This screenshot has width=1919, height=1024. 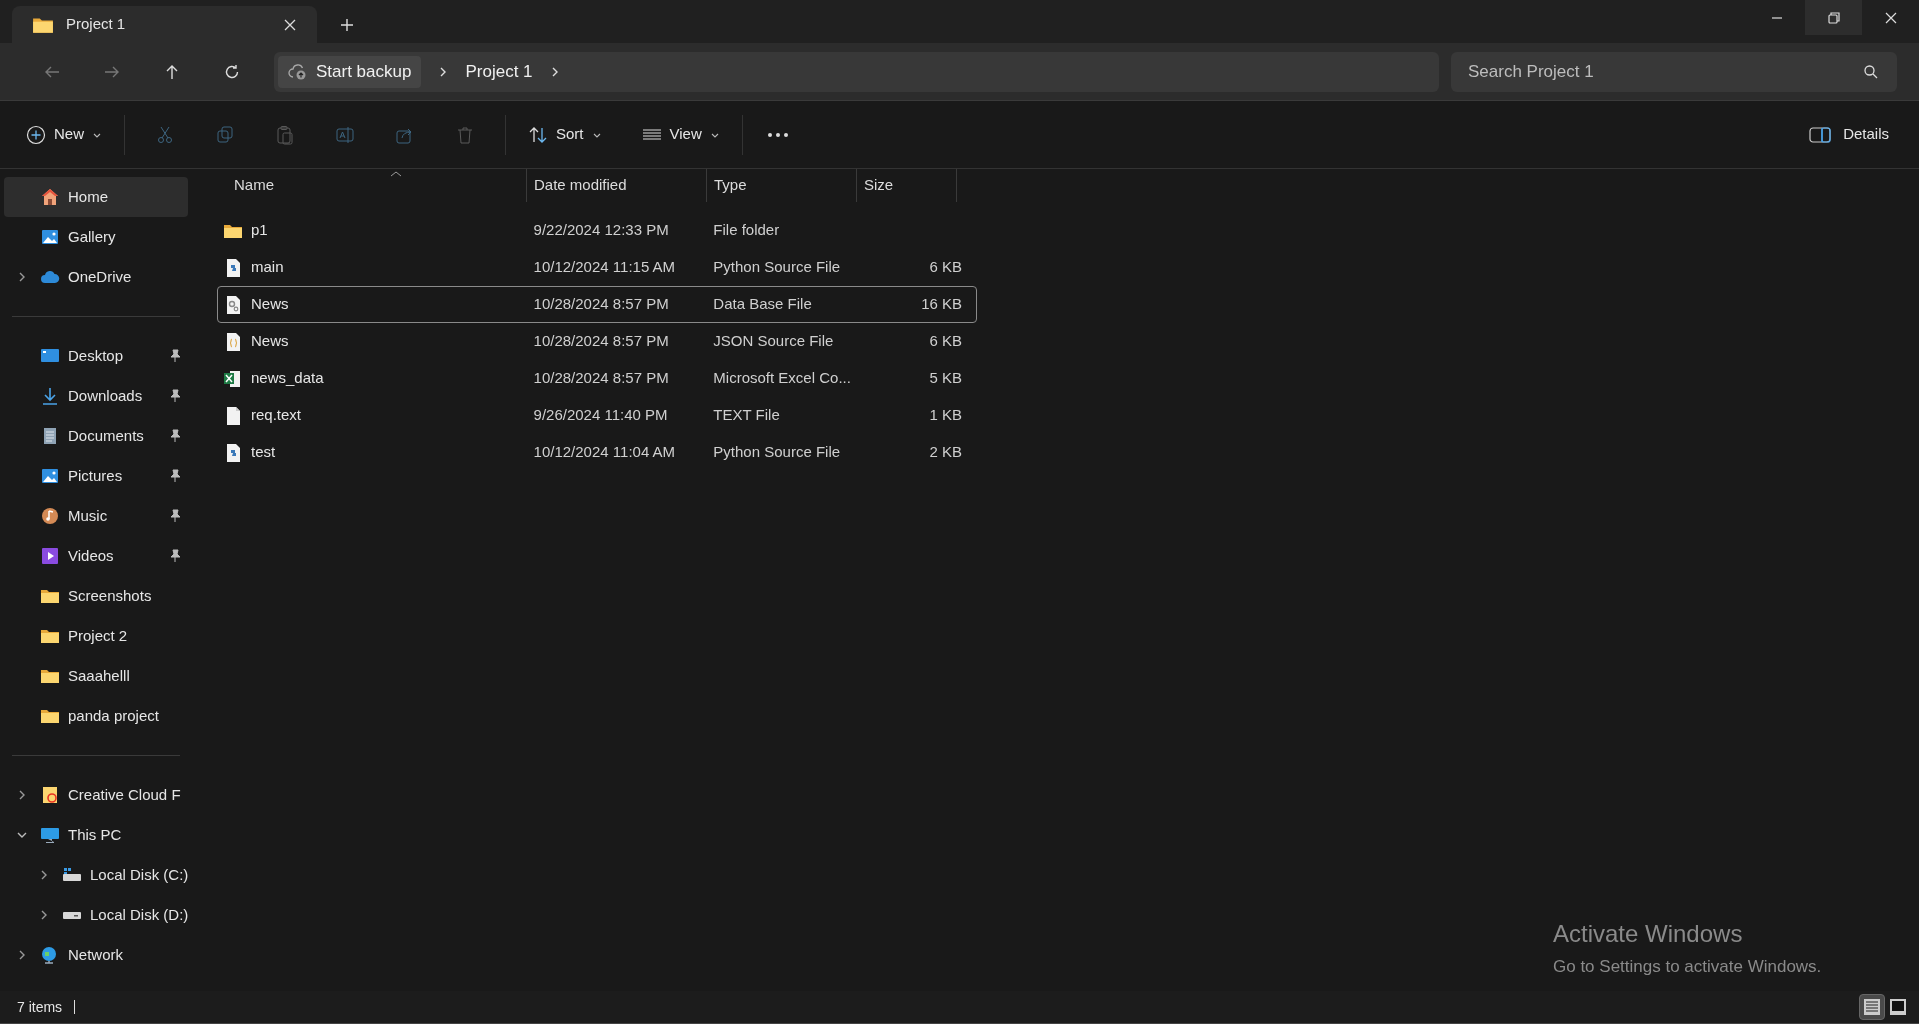 I want to click on file-name: p1, so click(x=259, y=230).